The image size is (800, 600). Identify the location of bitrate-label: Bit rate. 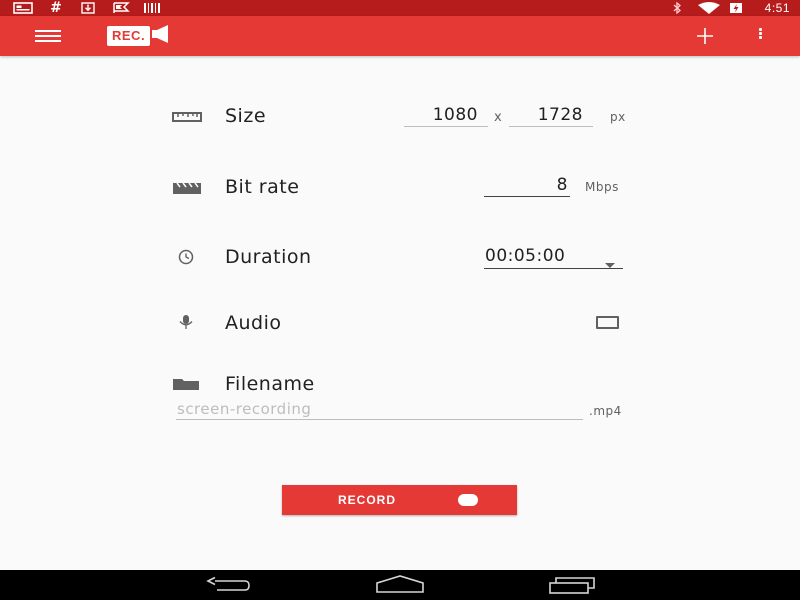
(262, 187).